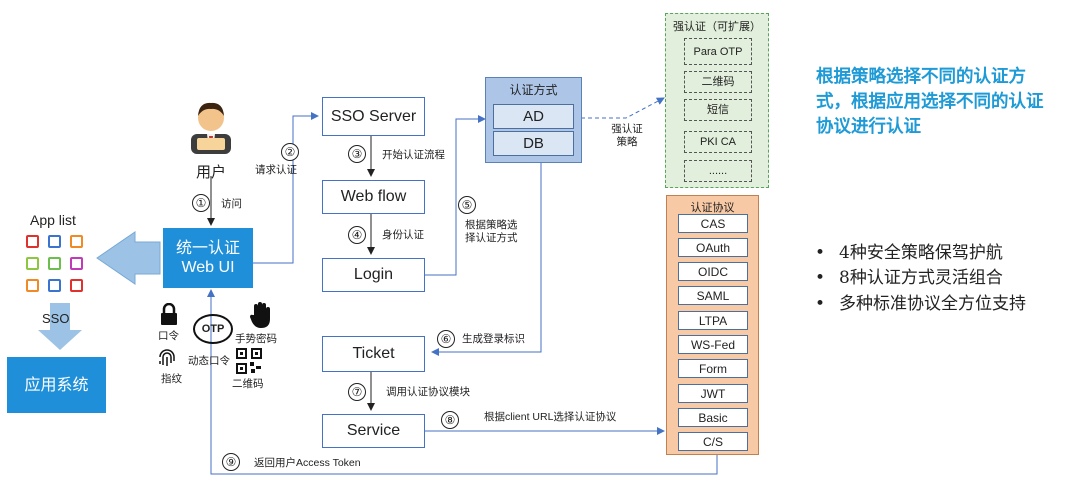 This screenshot has width=1080, height=488. I want to click on otp-badge-text: OTP, so click(213, 329).